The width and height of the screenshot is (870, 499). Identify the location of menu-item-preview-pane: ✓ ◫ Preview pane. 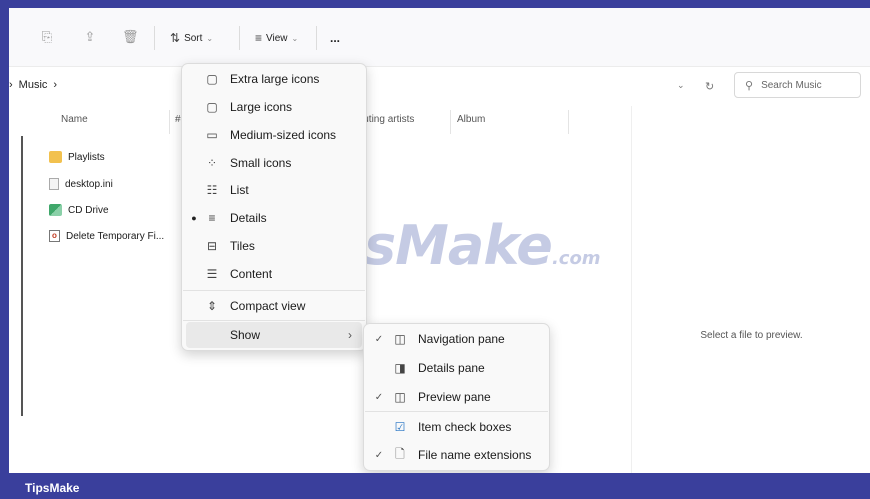
(429, 397).